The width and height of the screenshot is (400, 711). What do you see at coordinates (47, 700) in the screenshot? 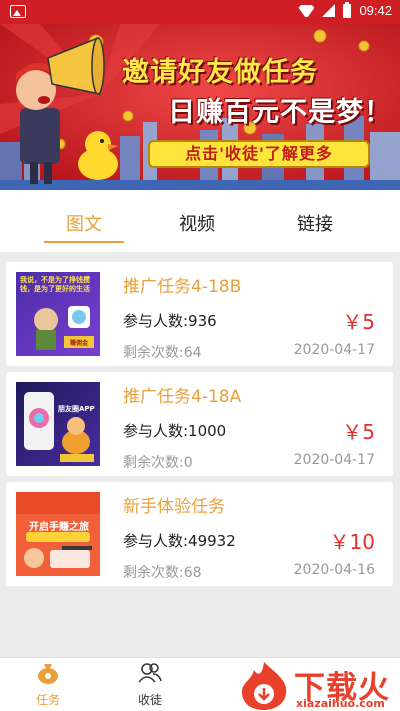
I see `nav-tasks-label: 任务` at bounding box center [47, 700].